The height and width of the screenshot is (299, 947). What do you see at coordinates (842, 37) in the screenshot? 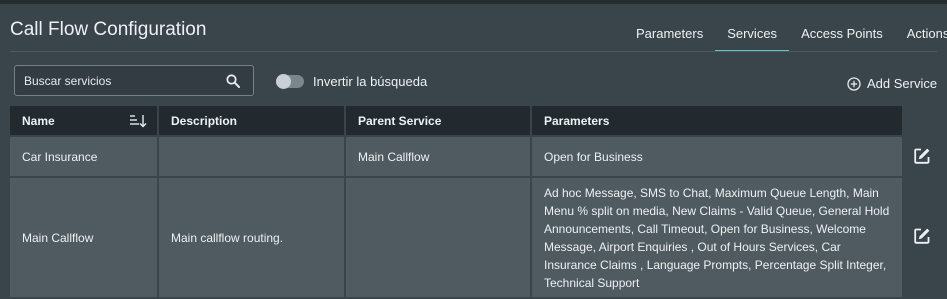
I see `tab-access-points: Access Points` at bounding box center [842, 37].